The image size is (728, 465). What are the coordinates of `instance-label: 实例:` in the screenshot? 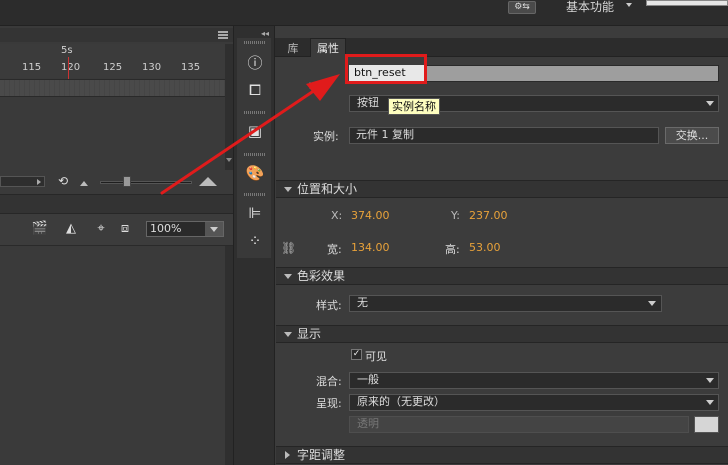 It's located at (326, 136).